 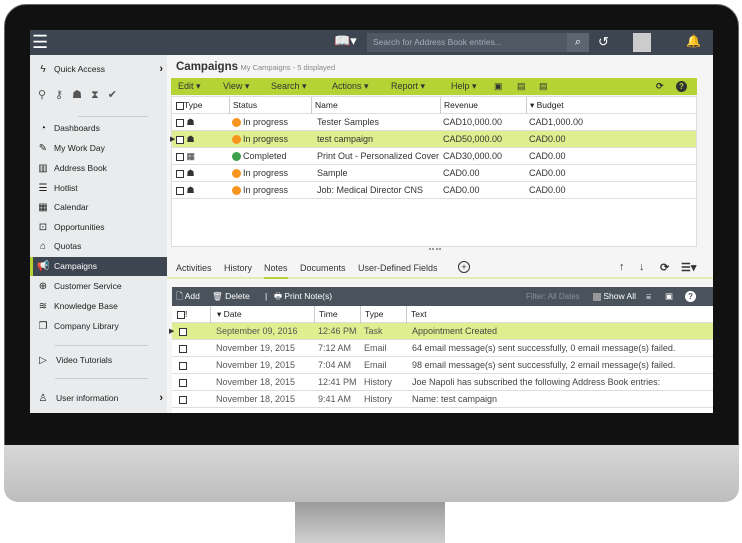 What do you see at coordinates (326, 314) in the screenshot?
I see `column-time: Time` at bounding box center [326, 314].